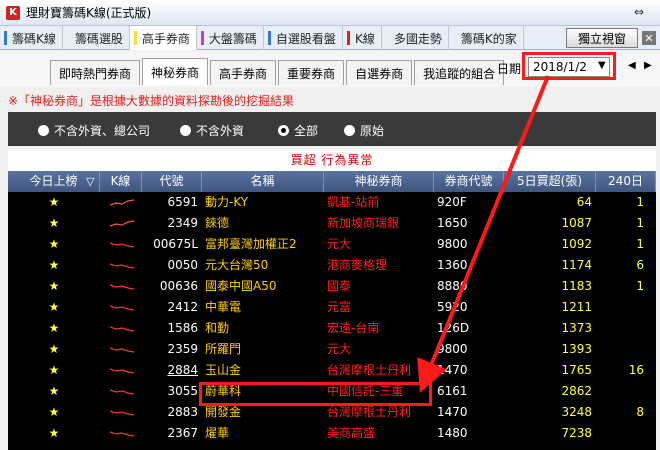 Image resolution: width=660 pixels, height=450 pixels. Describe the element at coordinates (640, 202) in the screenshot. I see `buy-volume-240d: 1` at that location.